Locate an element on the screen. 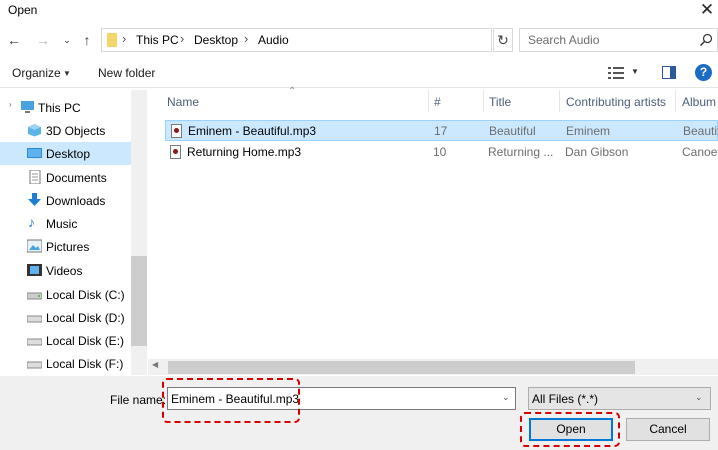 This screenshot has width=718, height=450. cube-icon is located at coordinates (34, 130).